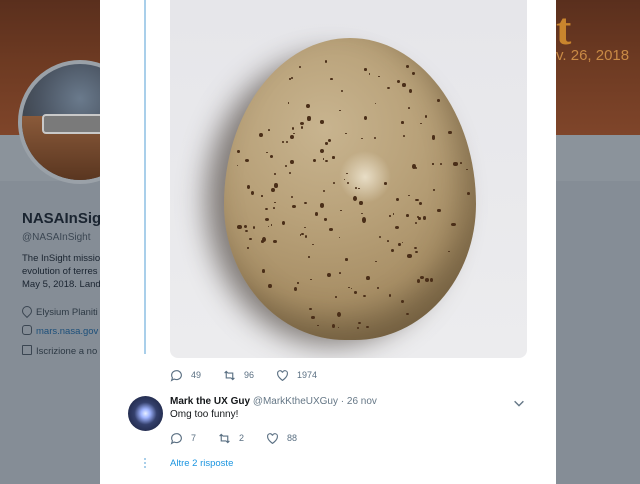  Describe the element at coordinates (307, 375) in the screenshot. I see `like-count: 1974` at that location.